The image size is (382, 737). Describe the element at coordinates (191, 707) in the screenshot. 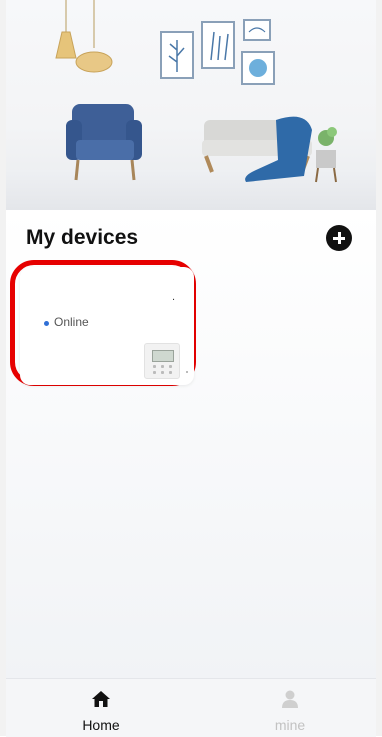

I see `bottom-tab-bar: Home mine` at that location.